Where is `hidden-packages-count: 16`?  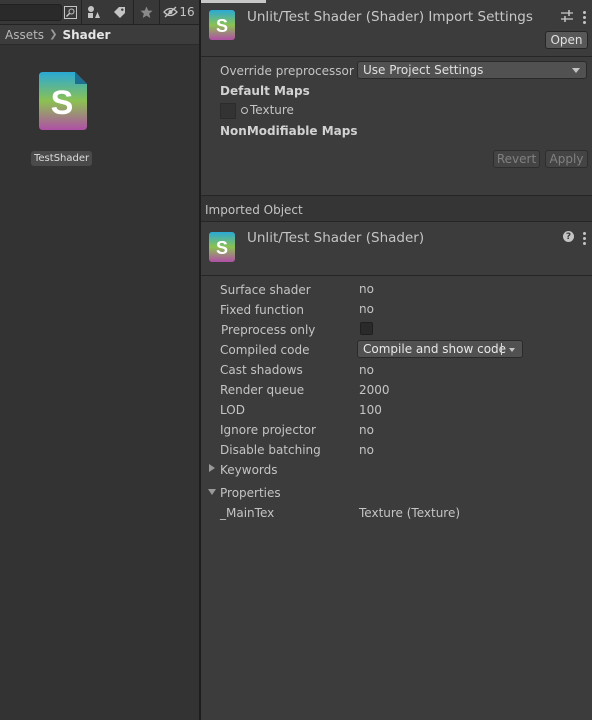
hidden-packages-count: 16 is located at coordinates (187, 12).